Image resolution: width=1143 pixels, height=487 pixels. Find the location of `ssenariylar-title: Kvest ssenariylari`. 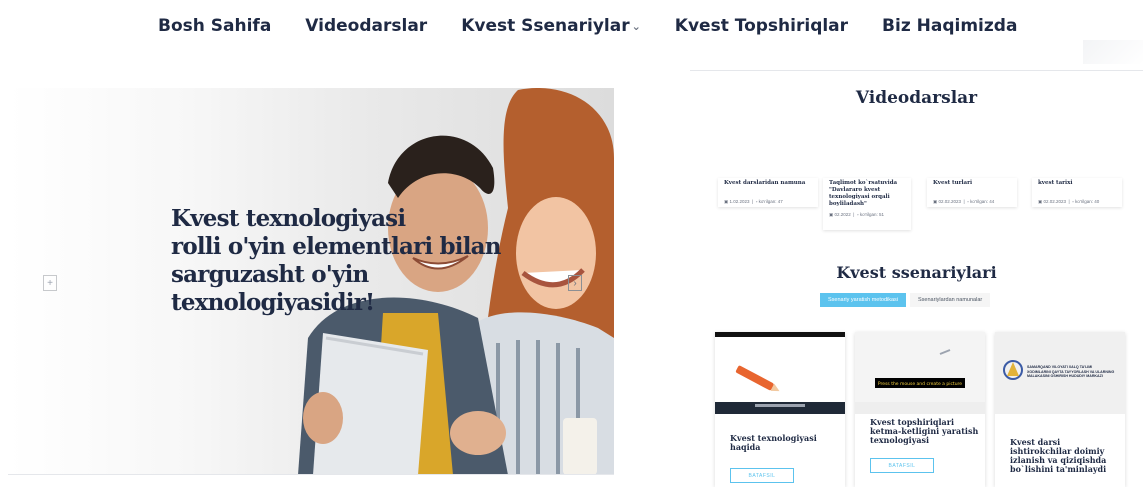

ssenariylar-title: Kvest ssenariylari is located at coordinates (916, 272).